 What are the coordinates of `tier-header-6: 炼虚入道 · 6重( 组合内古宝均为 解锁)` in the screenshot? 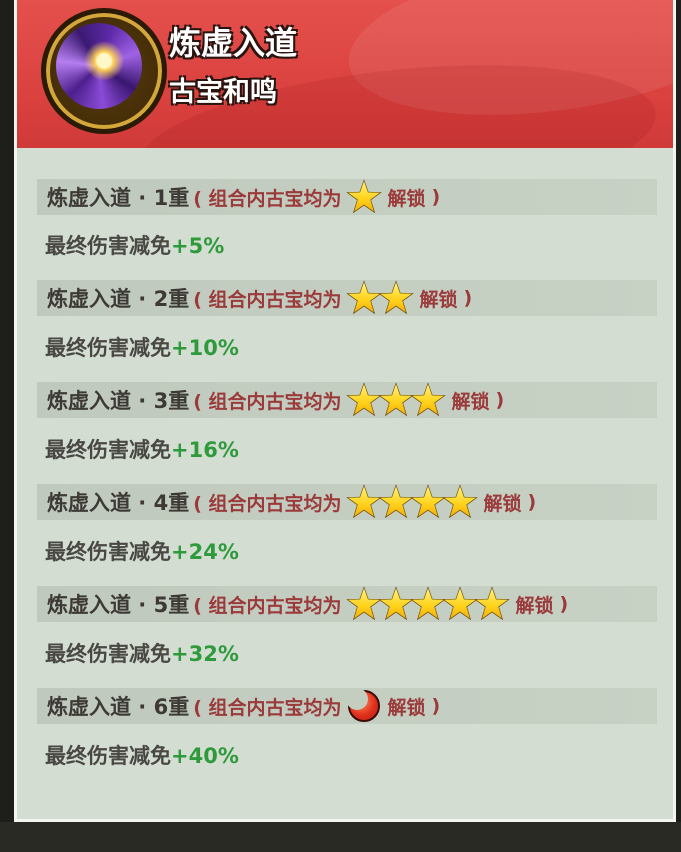 It's located at (347, 706).